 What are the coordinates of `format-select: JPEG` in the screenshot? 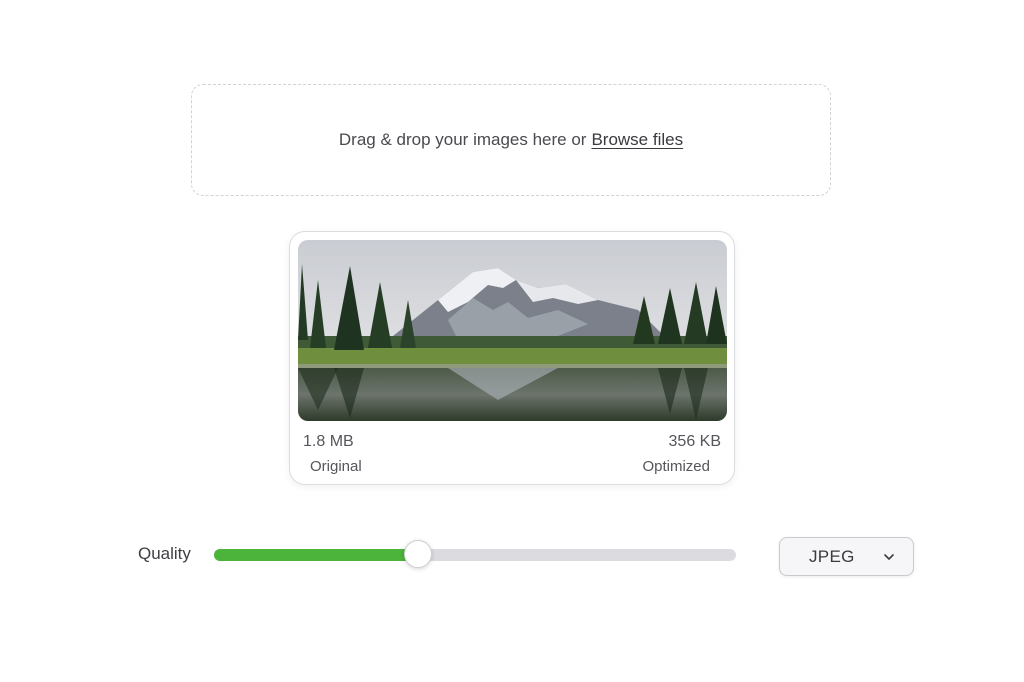 It's located at (846, 556).